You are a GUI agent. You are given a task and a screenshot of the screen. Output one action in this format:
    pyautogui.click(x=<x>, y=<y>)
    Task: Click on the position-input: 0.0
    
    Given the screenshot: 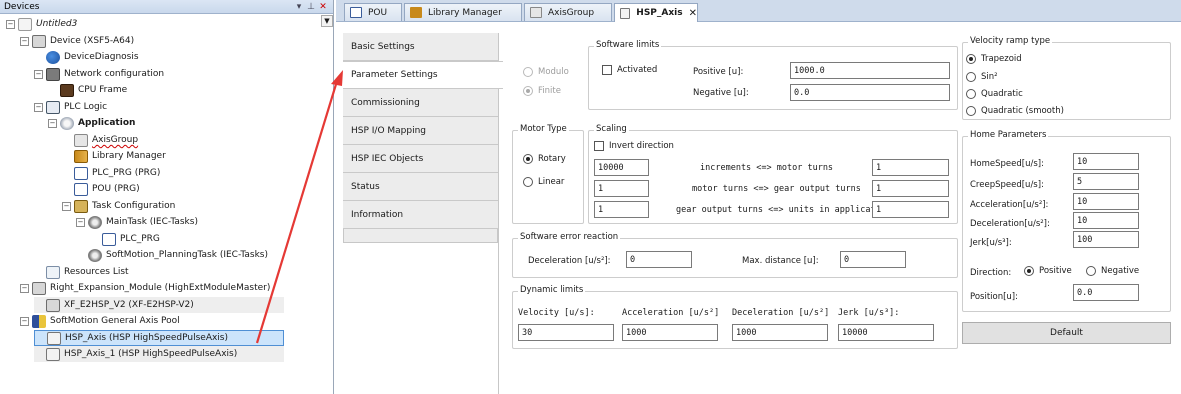 What is the action you would take?
    pyautogui.click(x=1106, y=292)
    